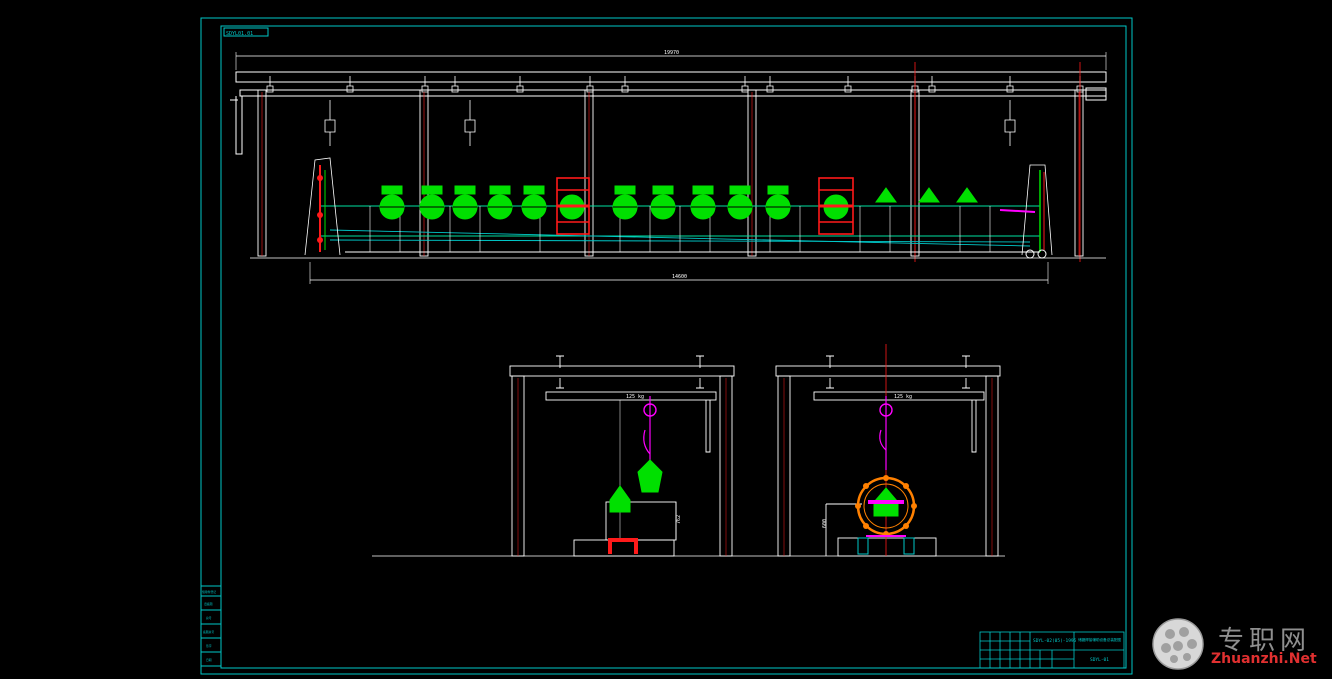 This screenshot has width=1332, height=679. Describe the element at coordinates (679, 277) in the screenshot. I see `rail-length-dim: 14600` at that location.